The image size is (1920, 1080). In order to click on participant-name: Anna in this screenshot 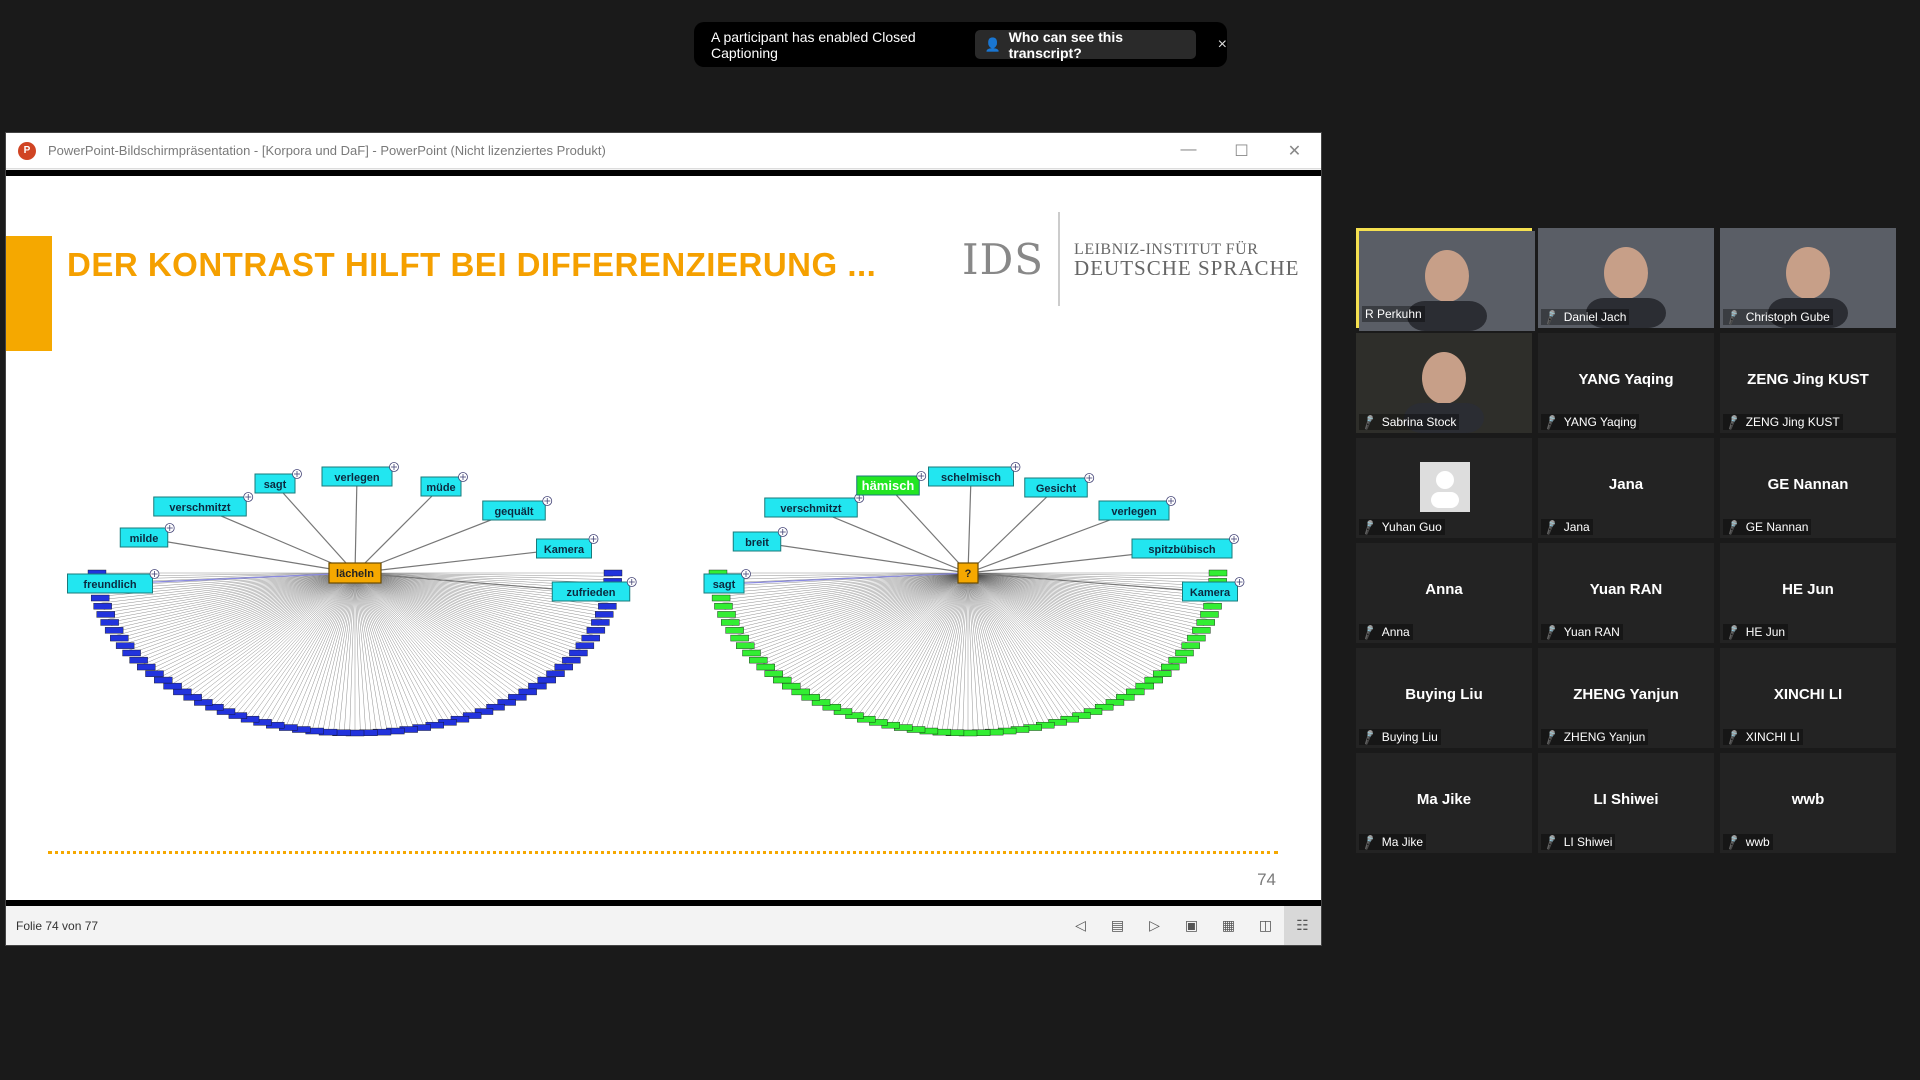, I will do `click(1395, 632)`.